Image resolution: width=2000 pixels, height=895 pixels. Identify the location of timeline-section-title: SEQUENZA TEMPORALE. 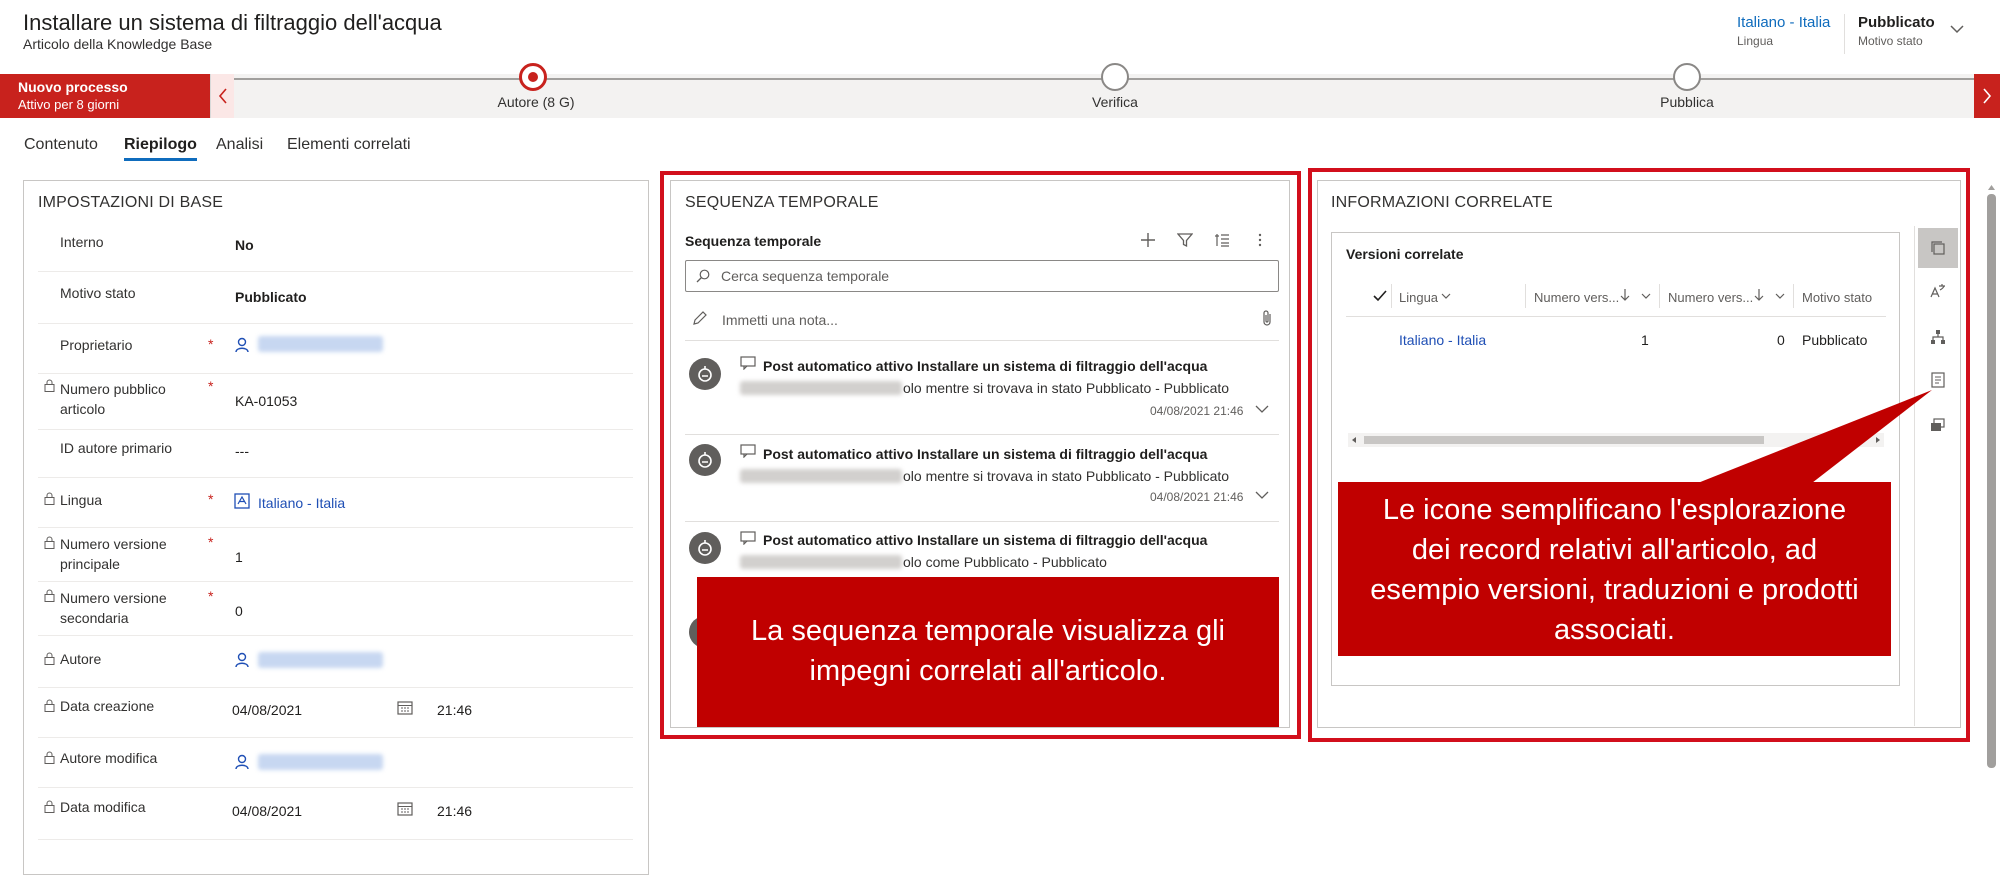
(782, 202).